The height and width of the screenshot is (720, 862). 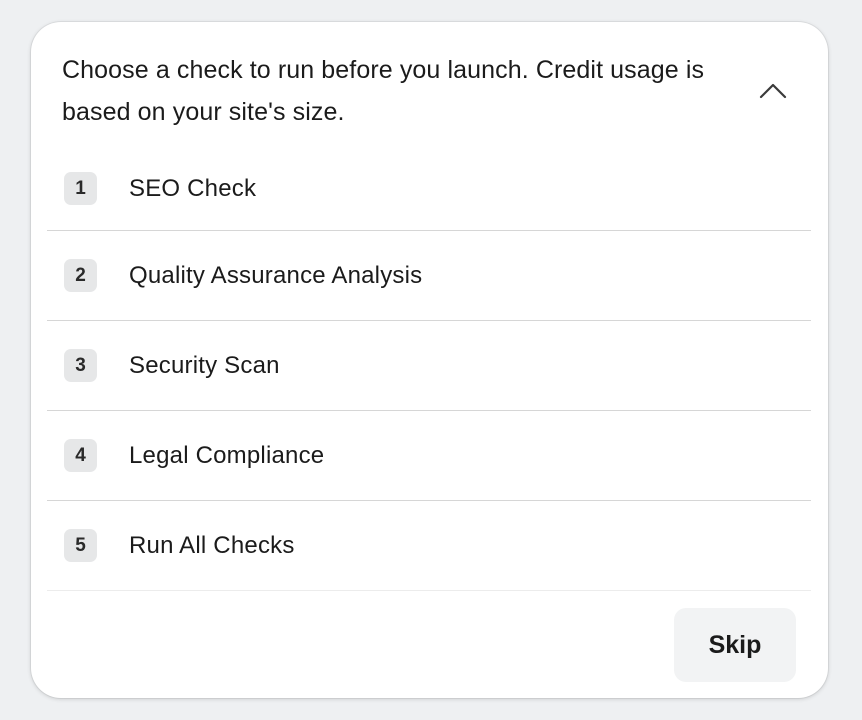 I want to click on check-label: Security Scan, so click(x=204, y=365).